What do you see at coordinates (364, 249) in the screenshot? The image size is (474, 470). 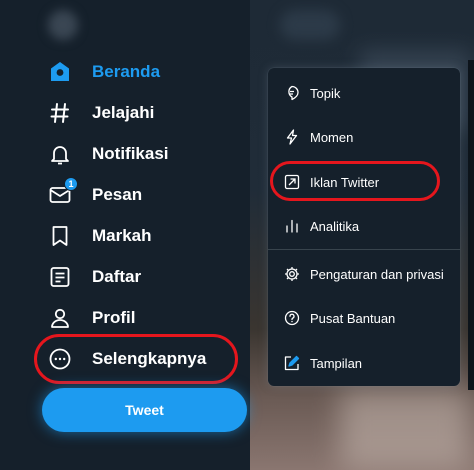 I see `menu-divider` at bounding box center [364, 249].